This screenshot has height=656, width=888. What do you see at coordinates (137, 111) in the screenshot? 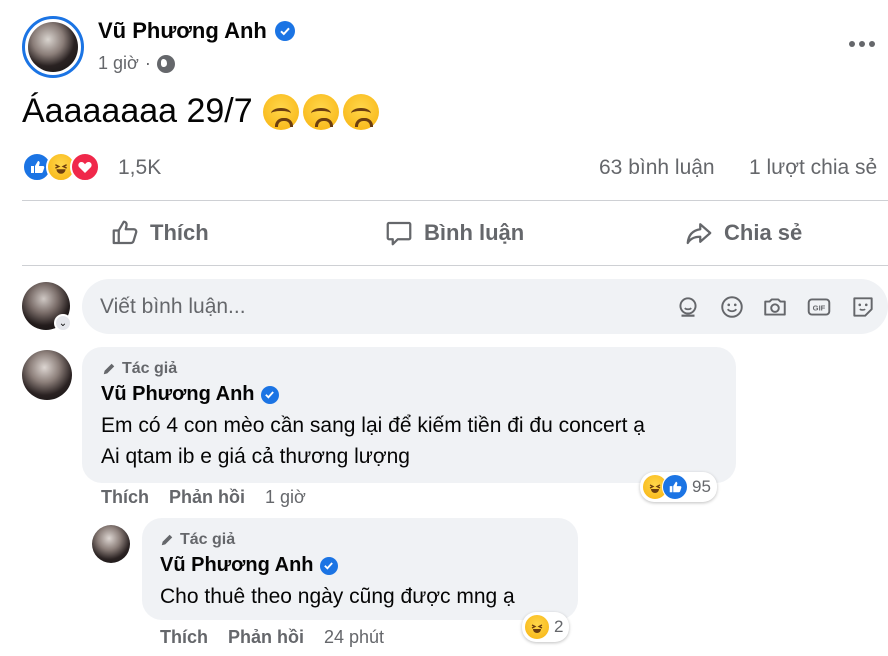
I see `post-text-content: Áaaaaaaa 29/7` at bounding box center [137, 111].